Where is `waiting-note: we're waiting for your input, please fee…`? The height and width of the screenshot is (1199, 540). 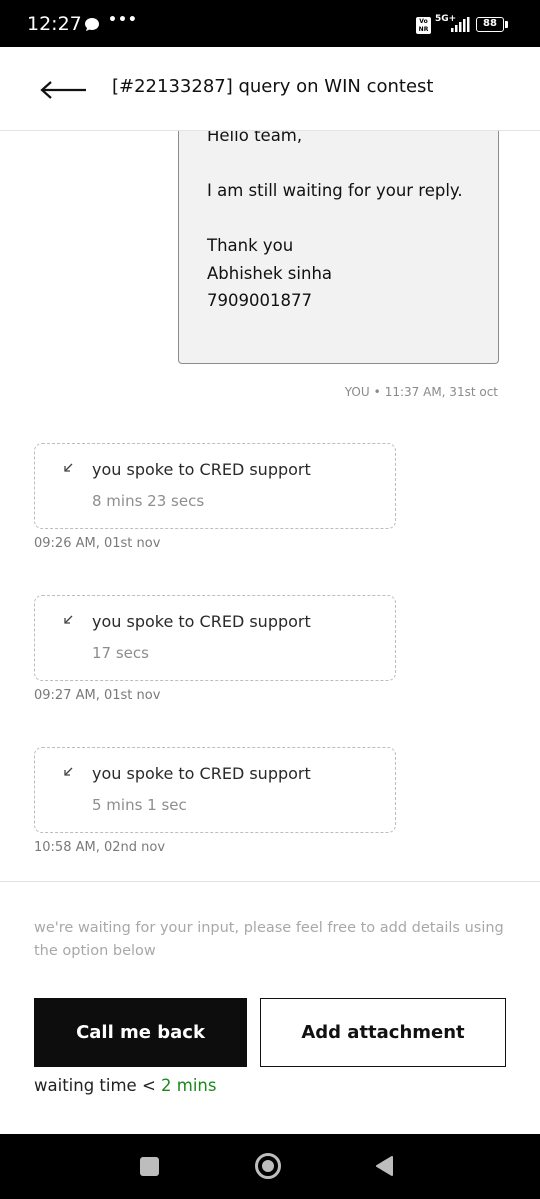
waiting-note: we're waiting for your input, please fee… is located at coordinates (269, 939).